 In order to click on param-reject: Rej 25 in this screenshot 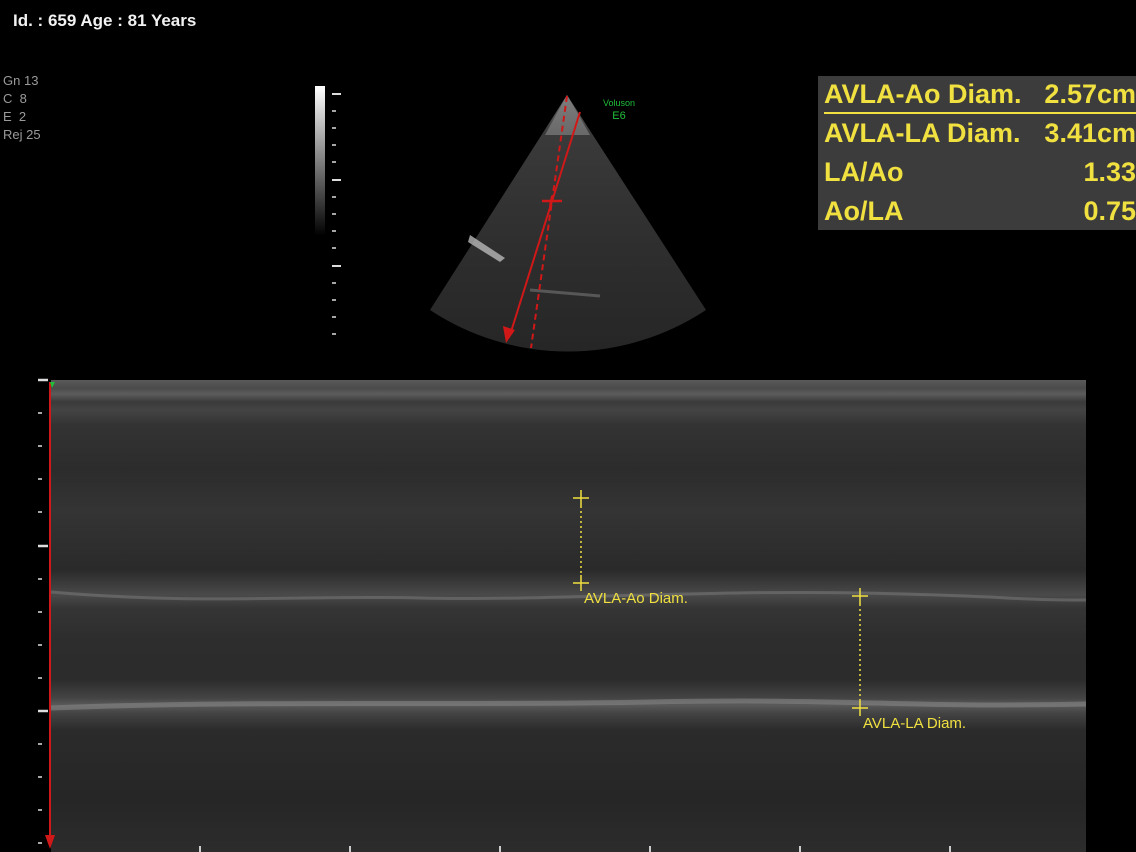, I will do `click(22, 134)`.